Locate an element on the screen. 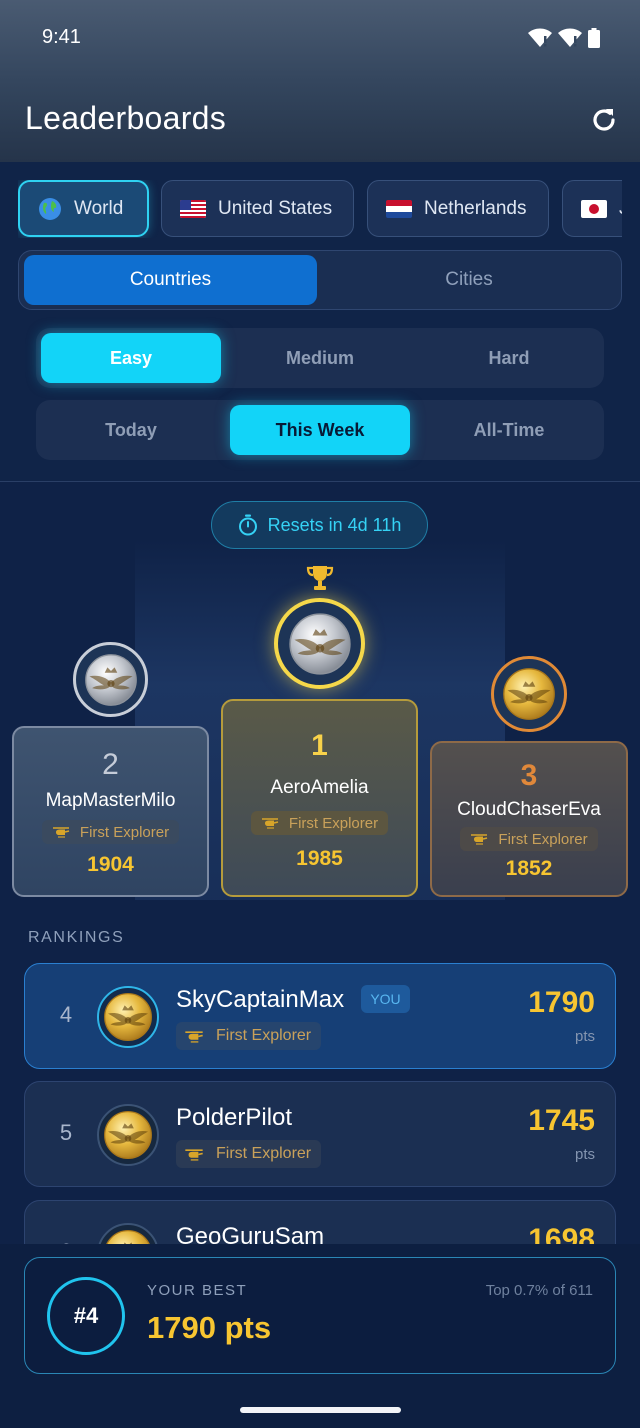 This screenshot has height=1428, width=640. your-best-card: #4 YOUR BEST 1790 pts Top 0.7% of 611 is located at coordinates (320, 1315).